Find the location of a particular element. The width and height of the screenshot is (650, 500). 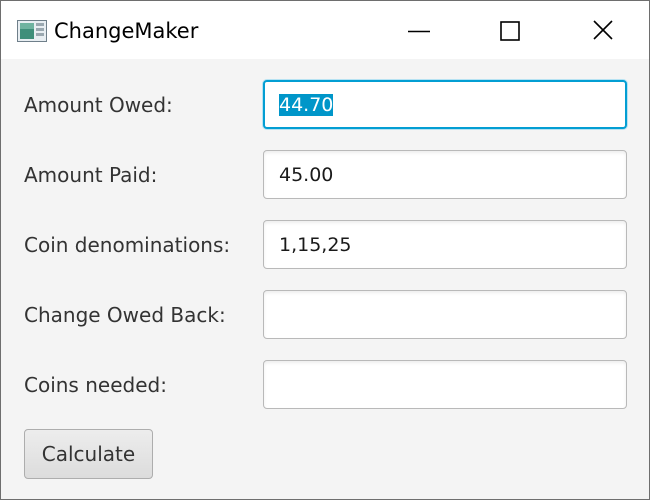

coin-denominations-input is located at coordinates (445, 244).